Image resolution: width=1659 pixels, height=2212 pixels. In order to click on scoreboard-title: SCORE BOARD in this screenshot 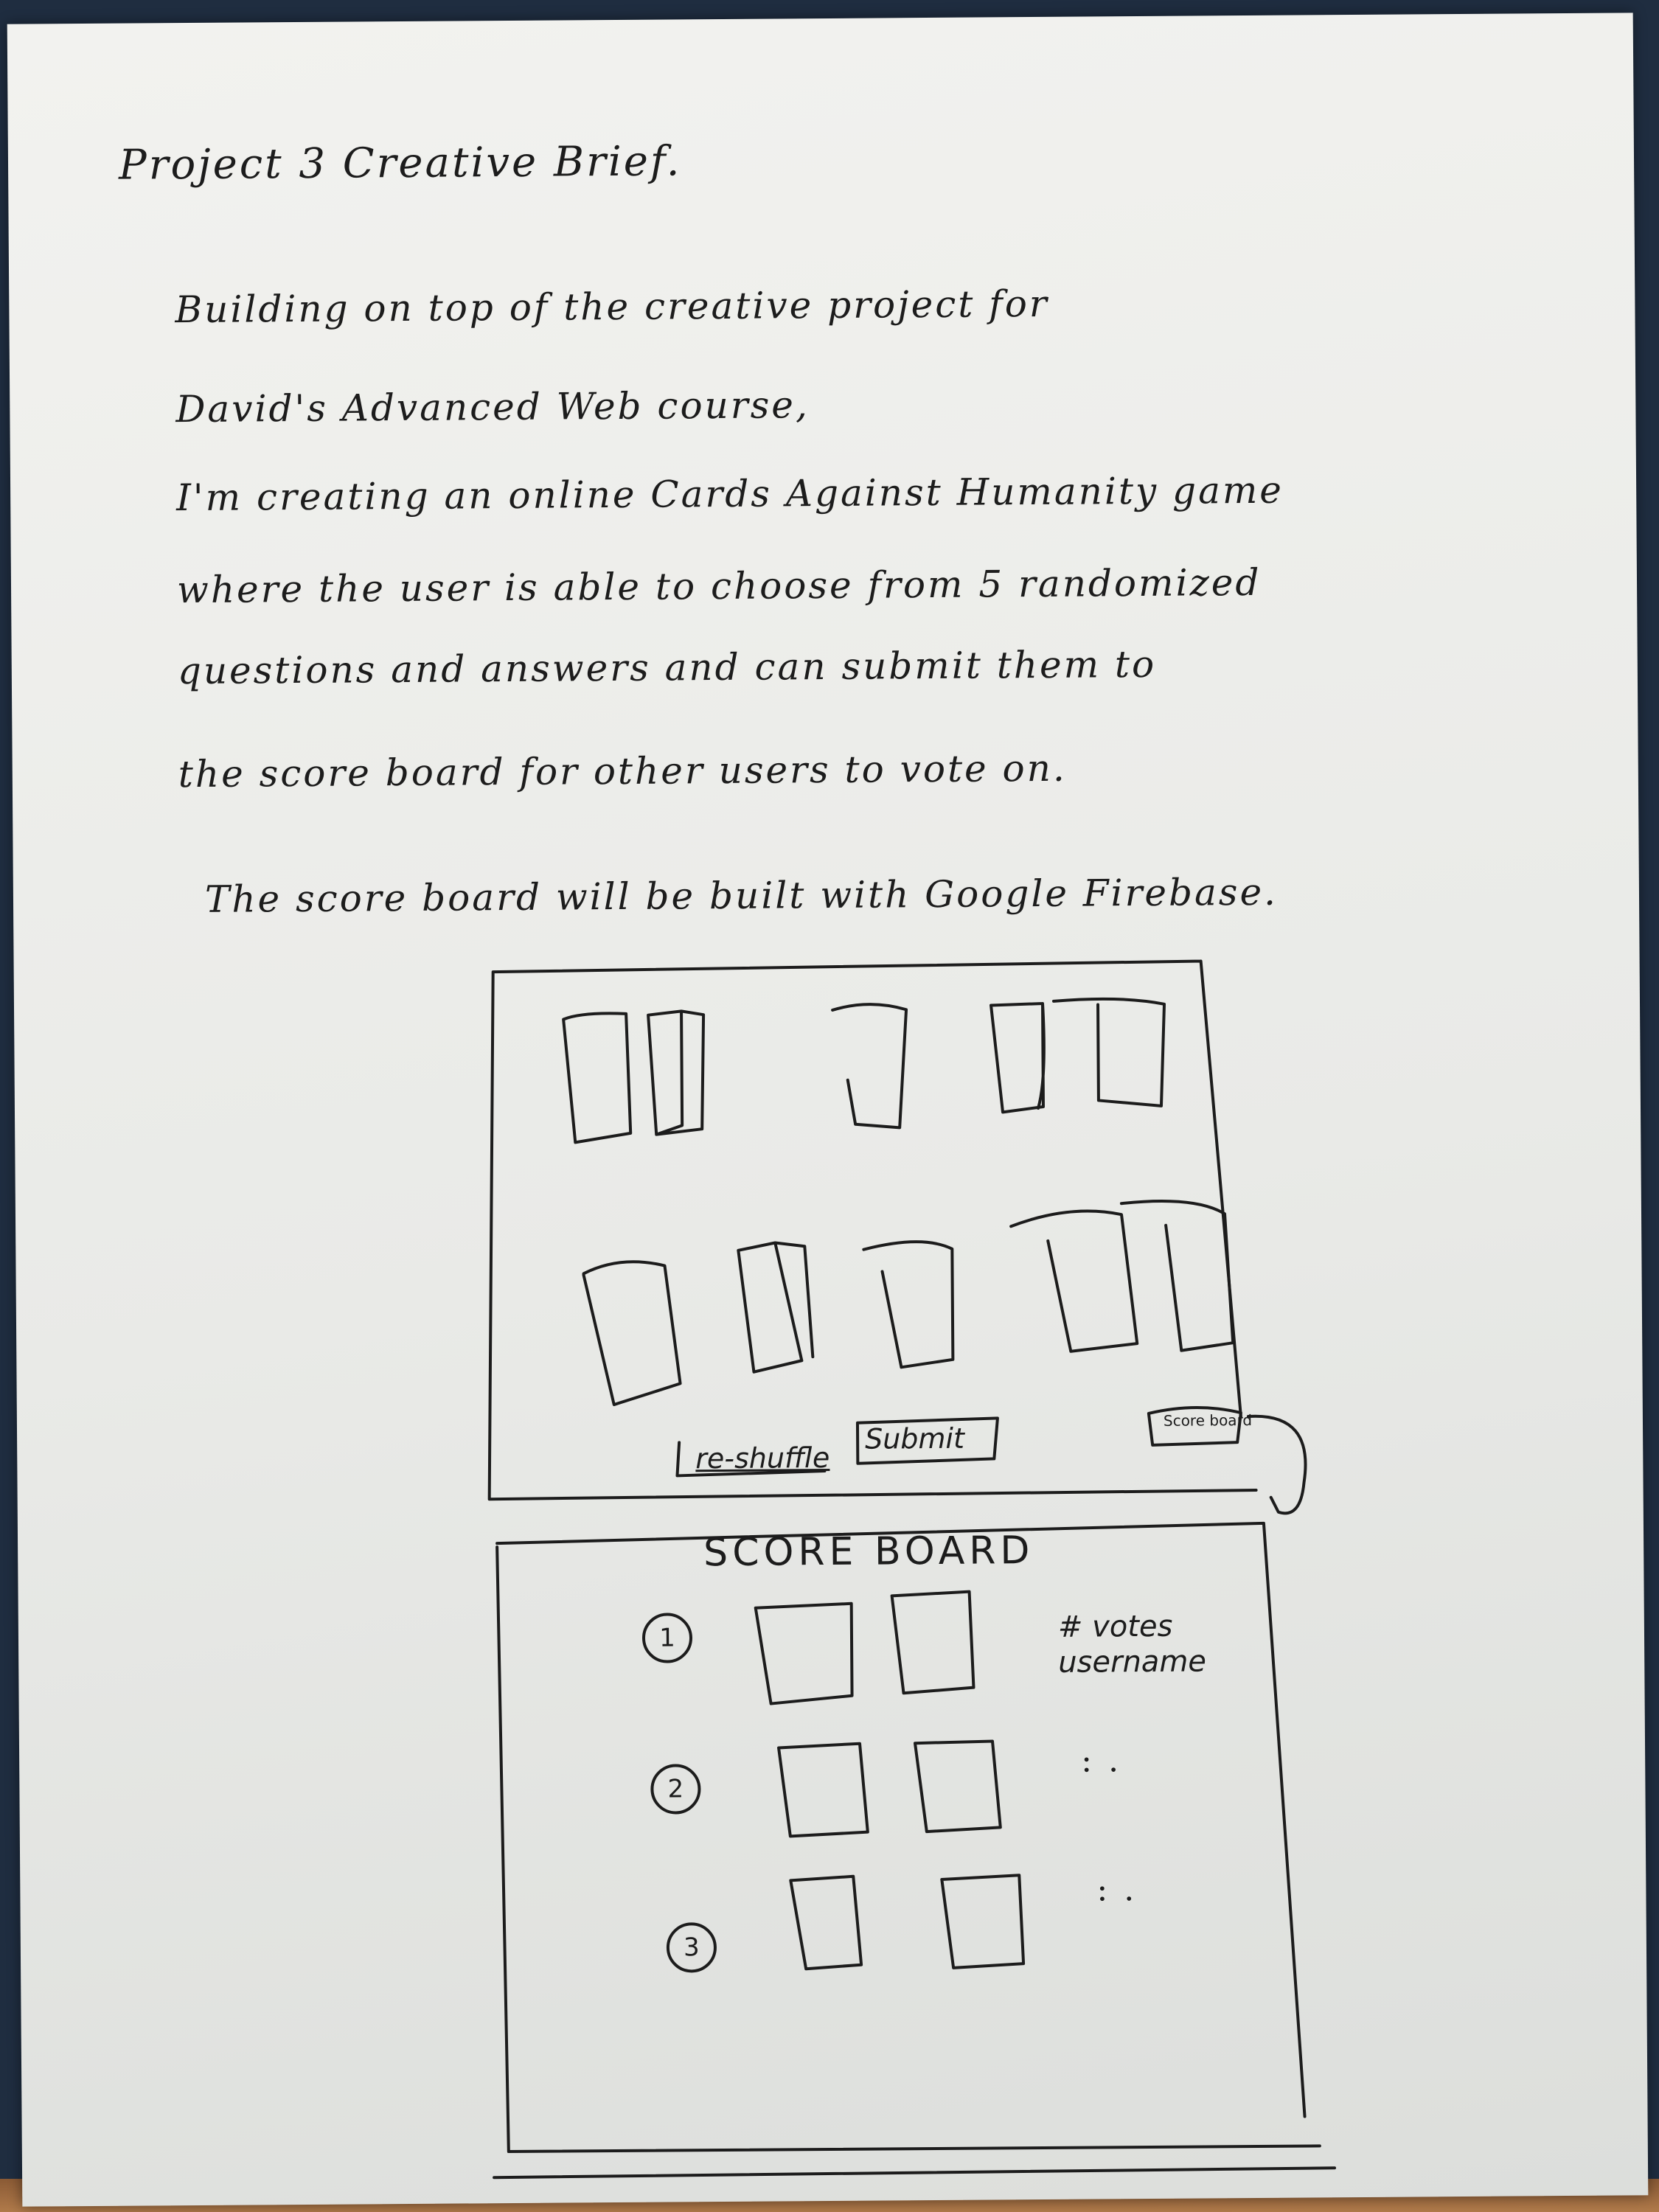, I will do `click(868, 1552)`.